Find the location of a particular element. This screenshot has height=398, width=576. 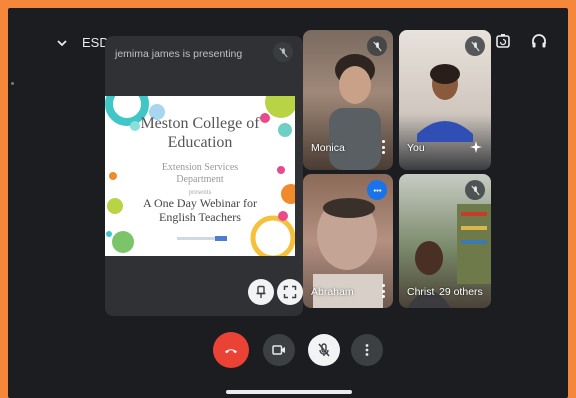

slide-event-line1: A One Day Webinar for is located at coordinates (200, 203).